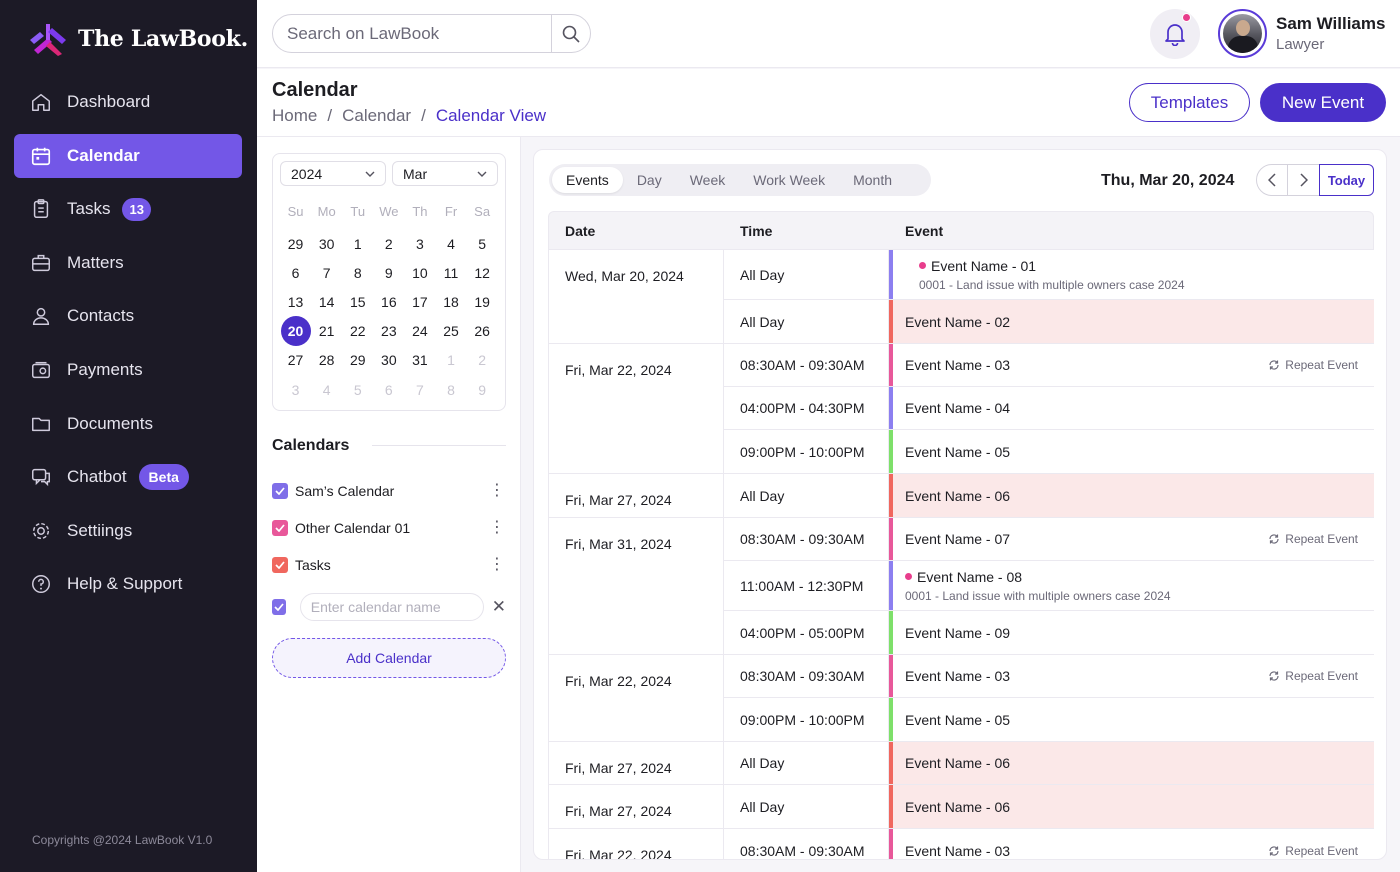 The image size is (1400, 872). Describe the element at coordinates (128, 263) in the screenshot. I see `sidebar-item-matters: Matters` at that location.